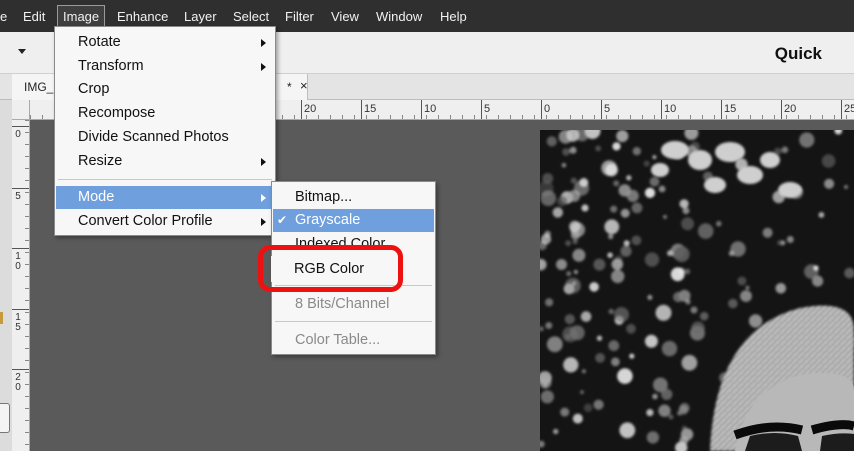 The width and height of the screenshot is (854, 451). I want to click on menu-item-label: Crop, so click(94, 89).